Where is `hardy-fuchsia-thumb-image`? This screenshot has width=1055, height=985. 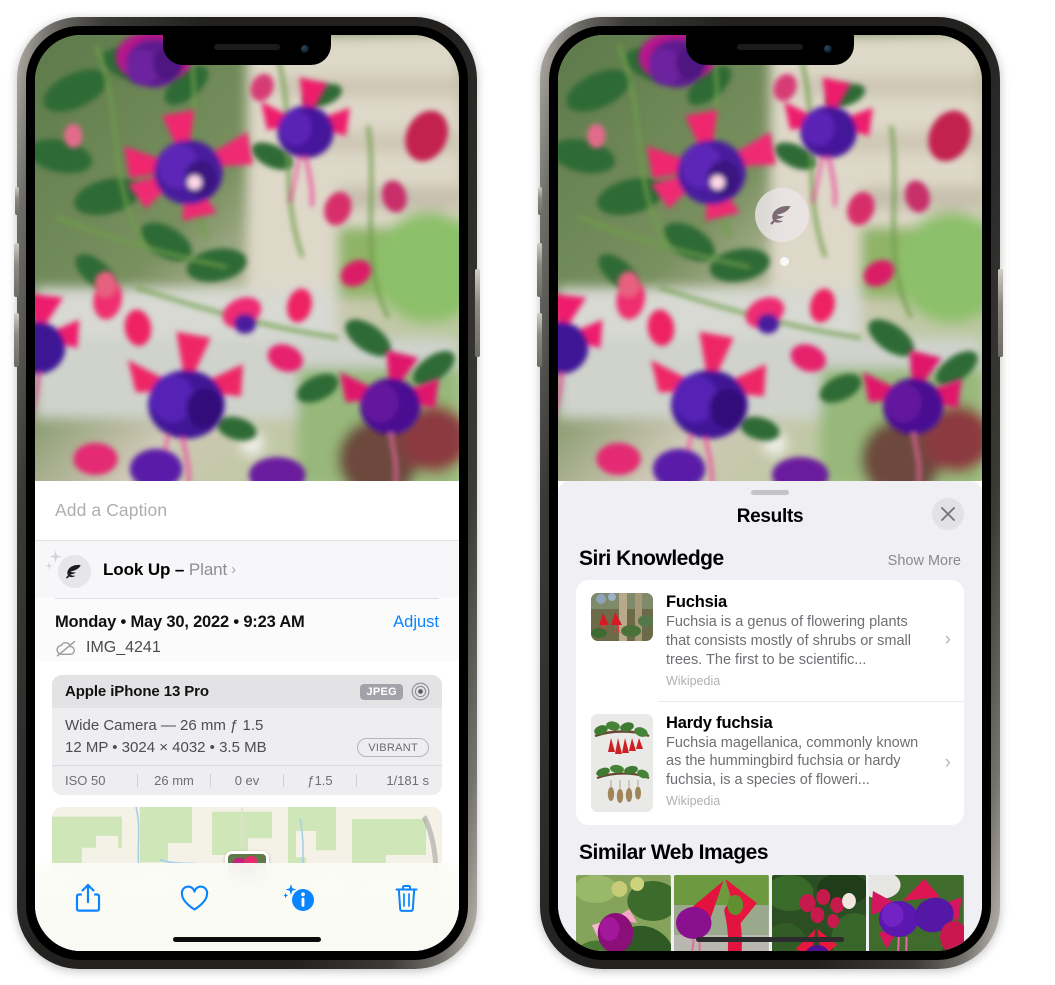
hardy-fuchsia-thumb-image is located at coordinates (622, 762).